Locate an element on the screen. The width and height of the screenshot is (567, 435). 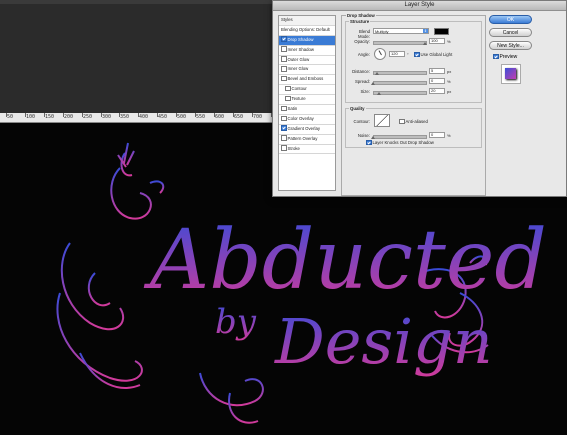
ruler-label: 200 is located at coordinates (69, 117).